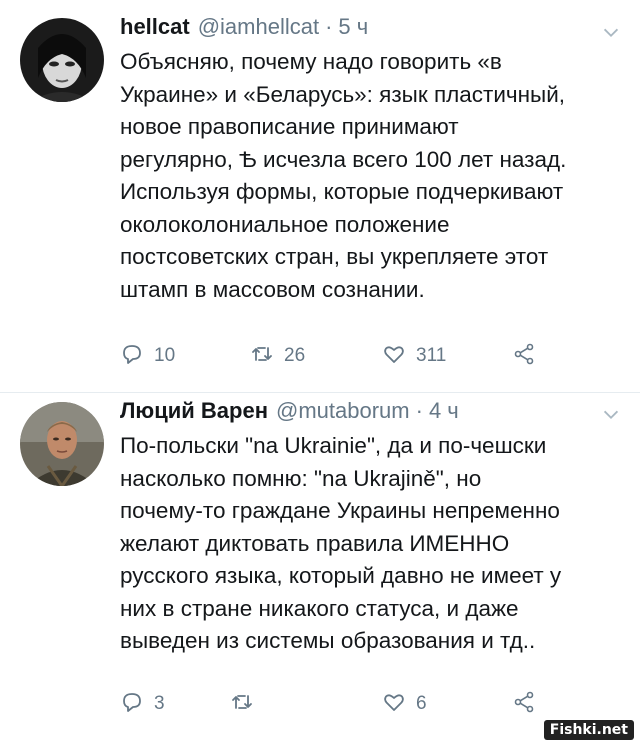 The image size is (640, 744). Describe the element at coordinates (343, 411) in the screenshot. I see `user-handle: @mutaborum` at that location.